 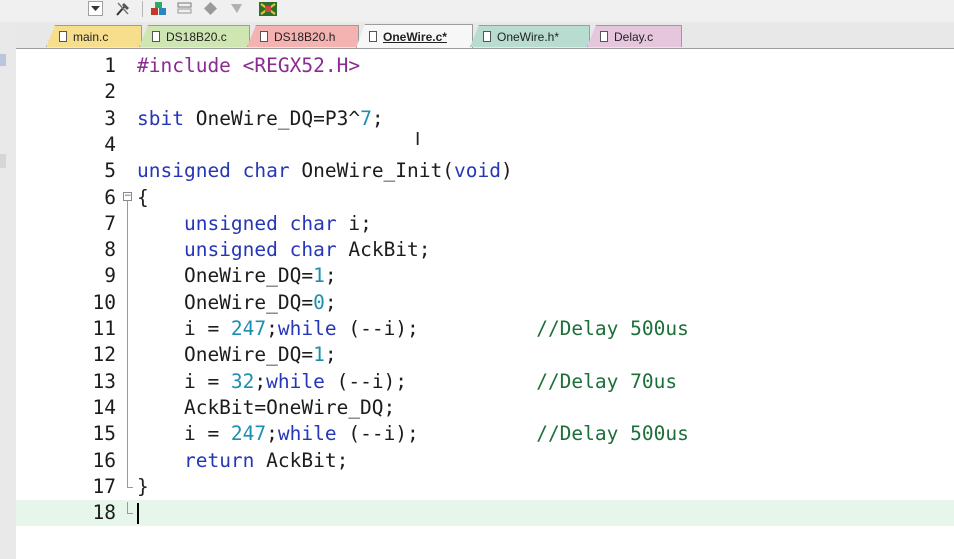 I want to click on code-line: 13 i = 32;while (--i); //Delay 70us, so click(x=485, y=382).